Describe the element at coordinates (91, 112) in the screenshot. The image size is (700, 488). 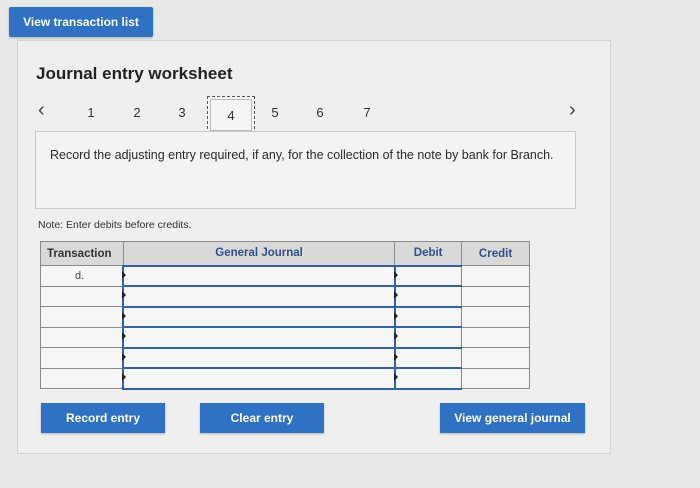
I see `page-1: 1` at that location.